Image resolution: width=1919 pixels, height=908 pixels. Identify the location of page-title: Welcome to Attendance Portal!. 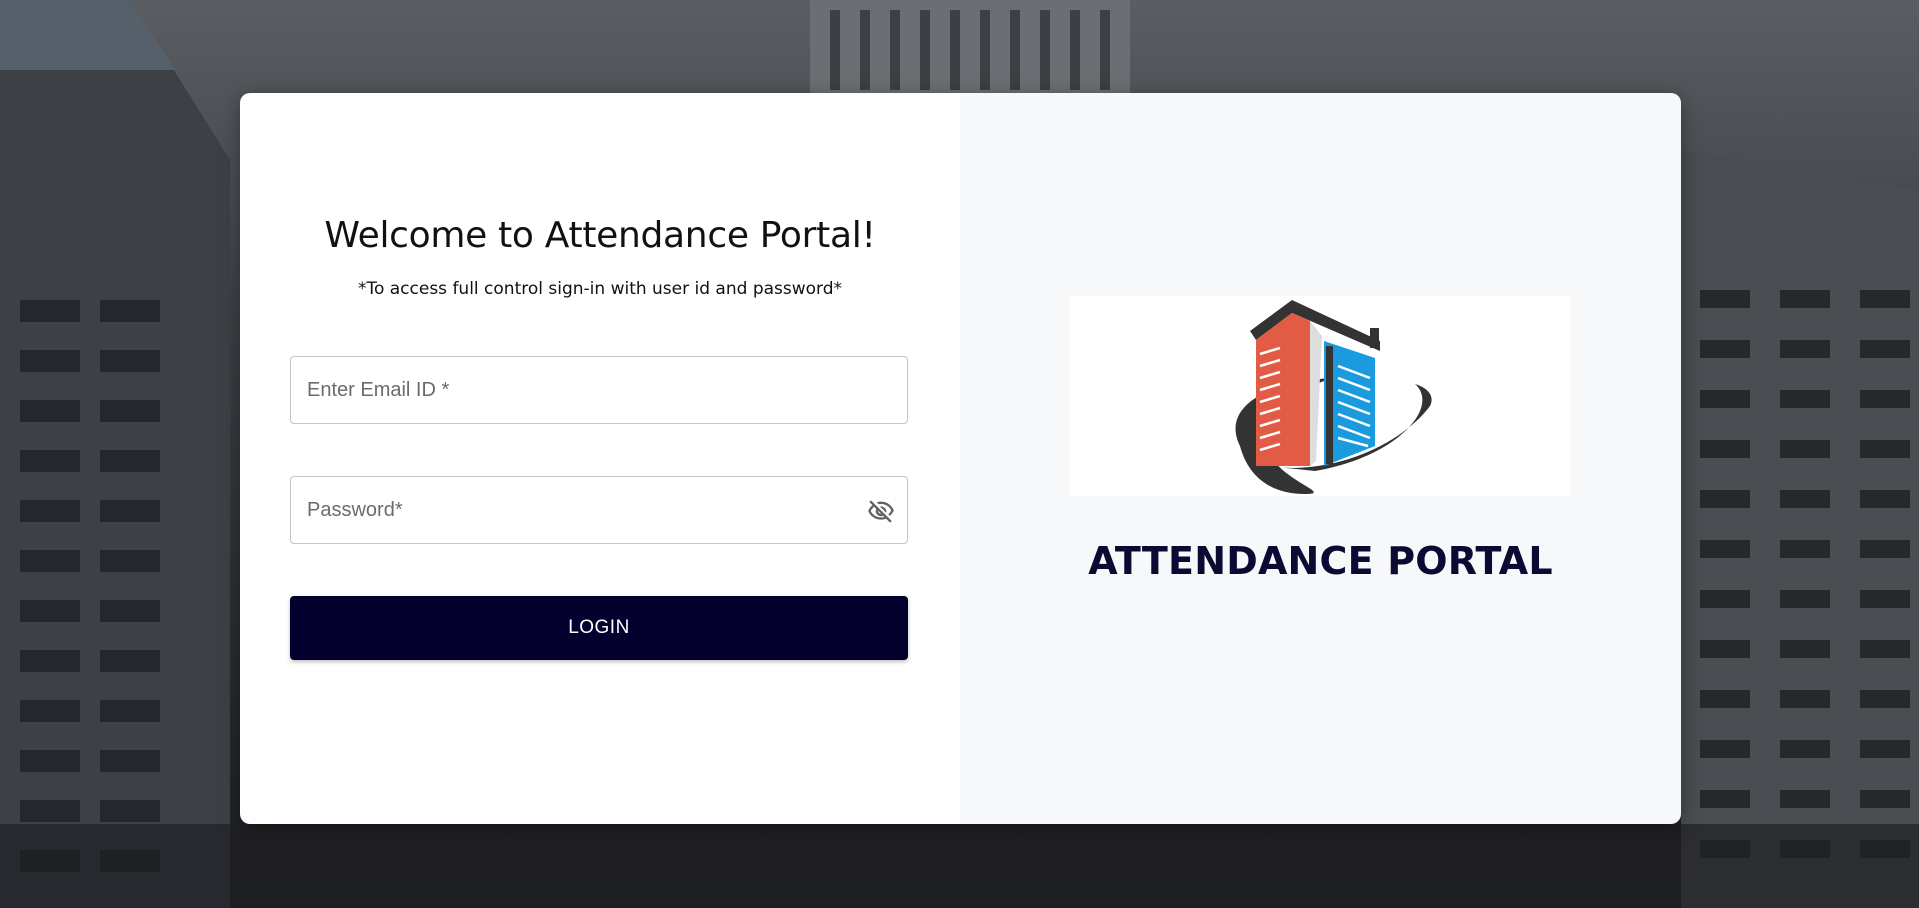
(600, 235).